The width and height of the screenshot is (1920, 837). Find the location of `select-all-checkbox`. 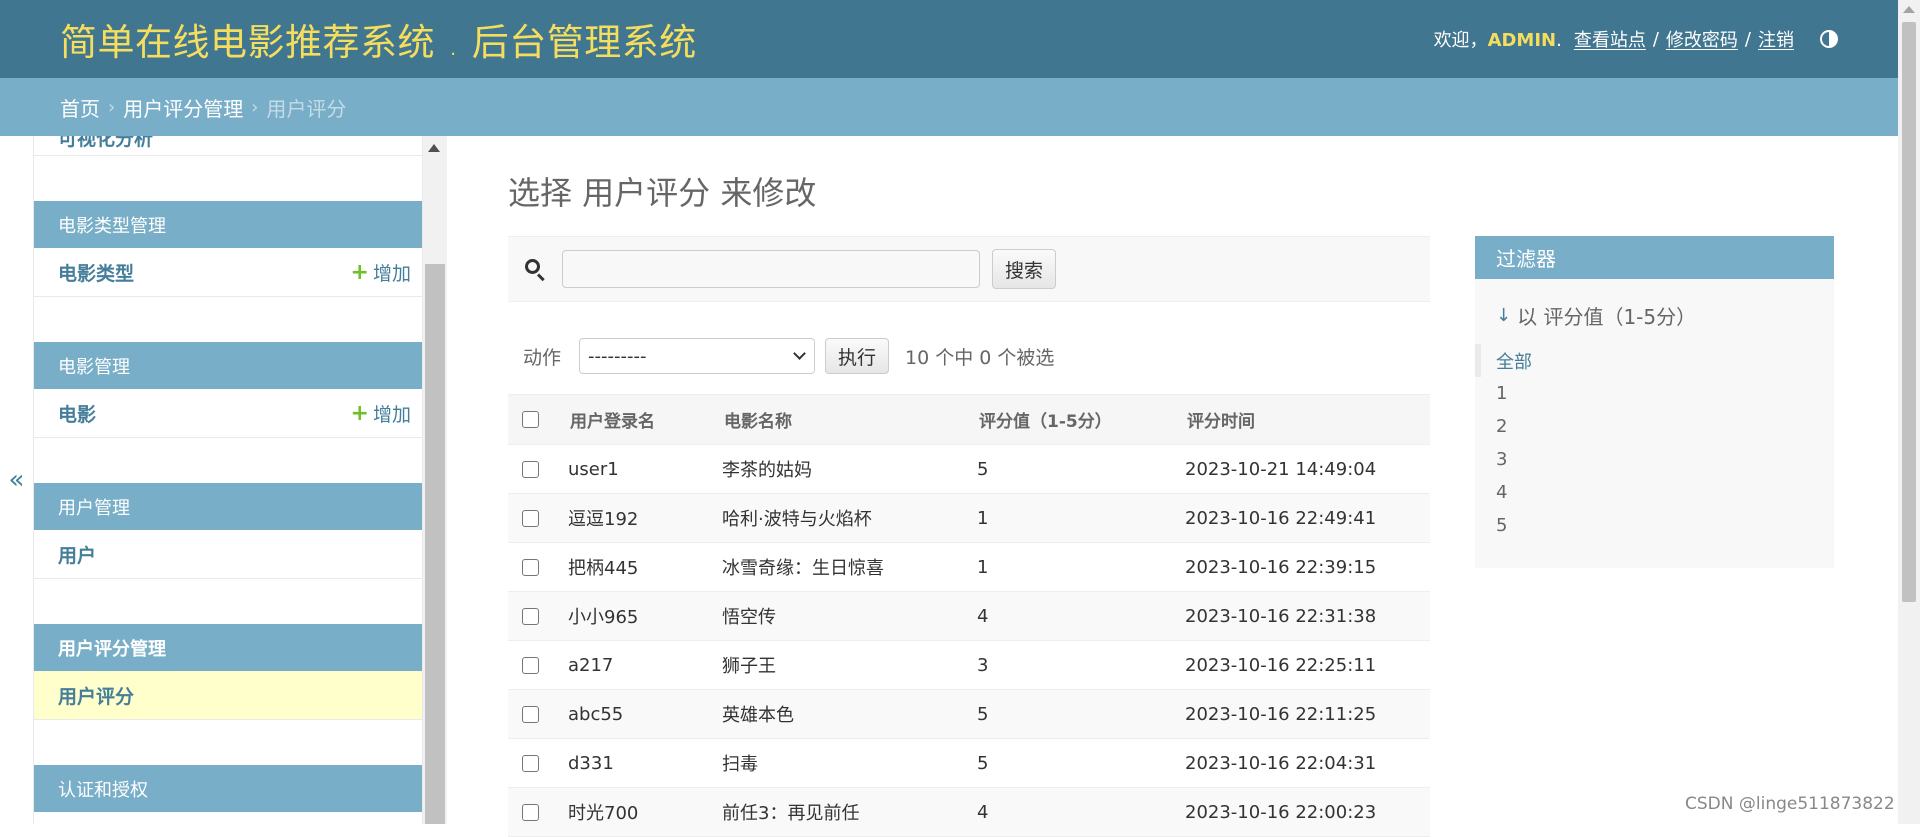

select-all-checkbox is located at coordinates (530, 419).